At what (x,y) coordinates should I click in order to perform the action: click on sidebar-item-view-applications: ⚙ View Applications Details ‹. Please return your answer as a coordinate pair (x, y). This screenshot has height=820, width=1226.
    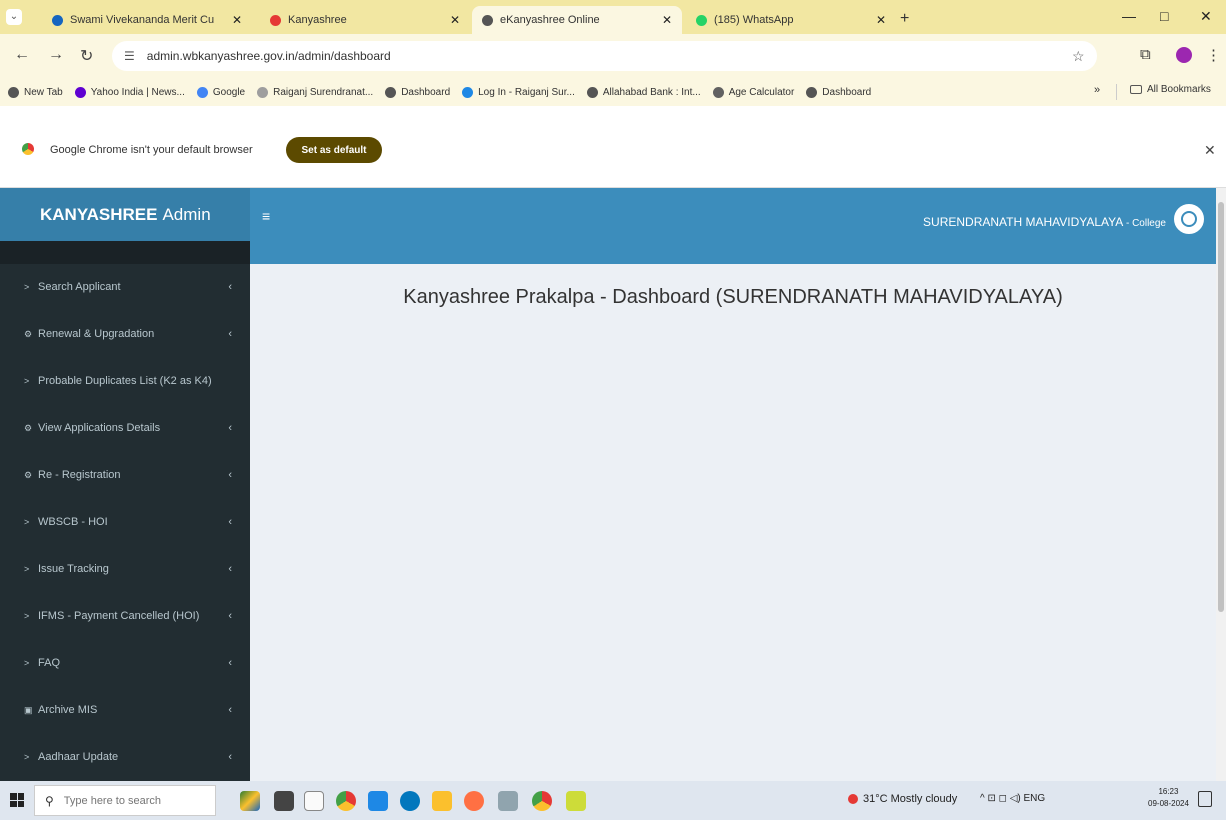
    Looking at the image, I should click on (125, 428).